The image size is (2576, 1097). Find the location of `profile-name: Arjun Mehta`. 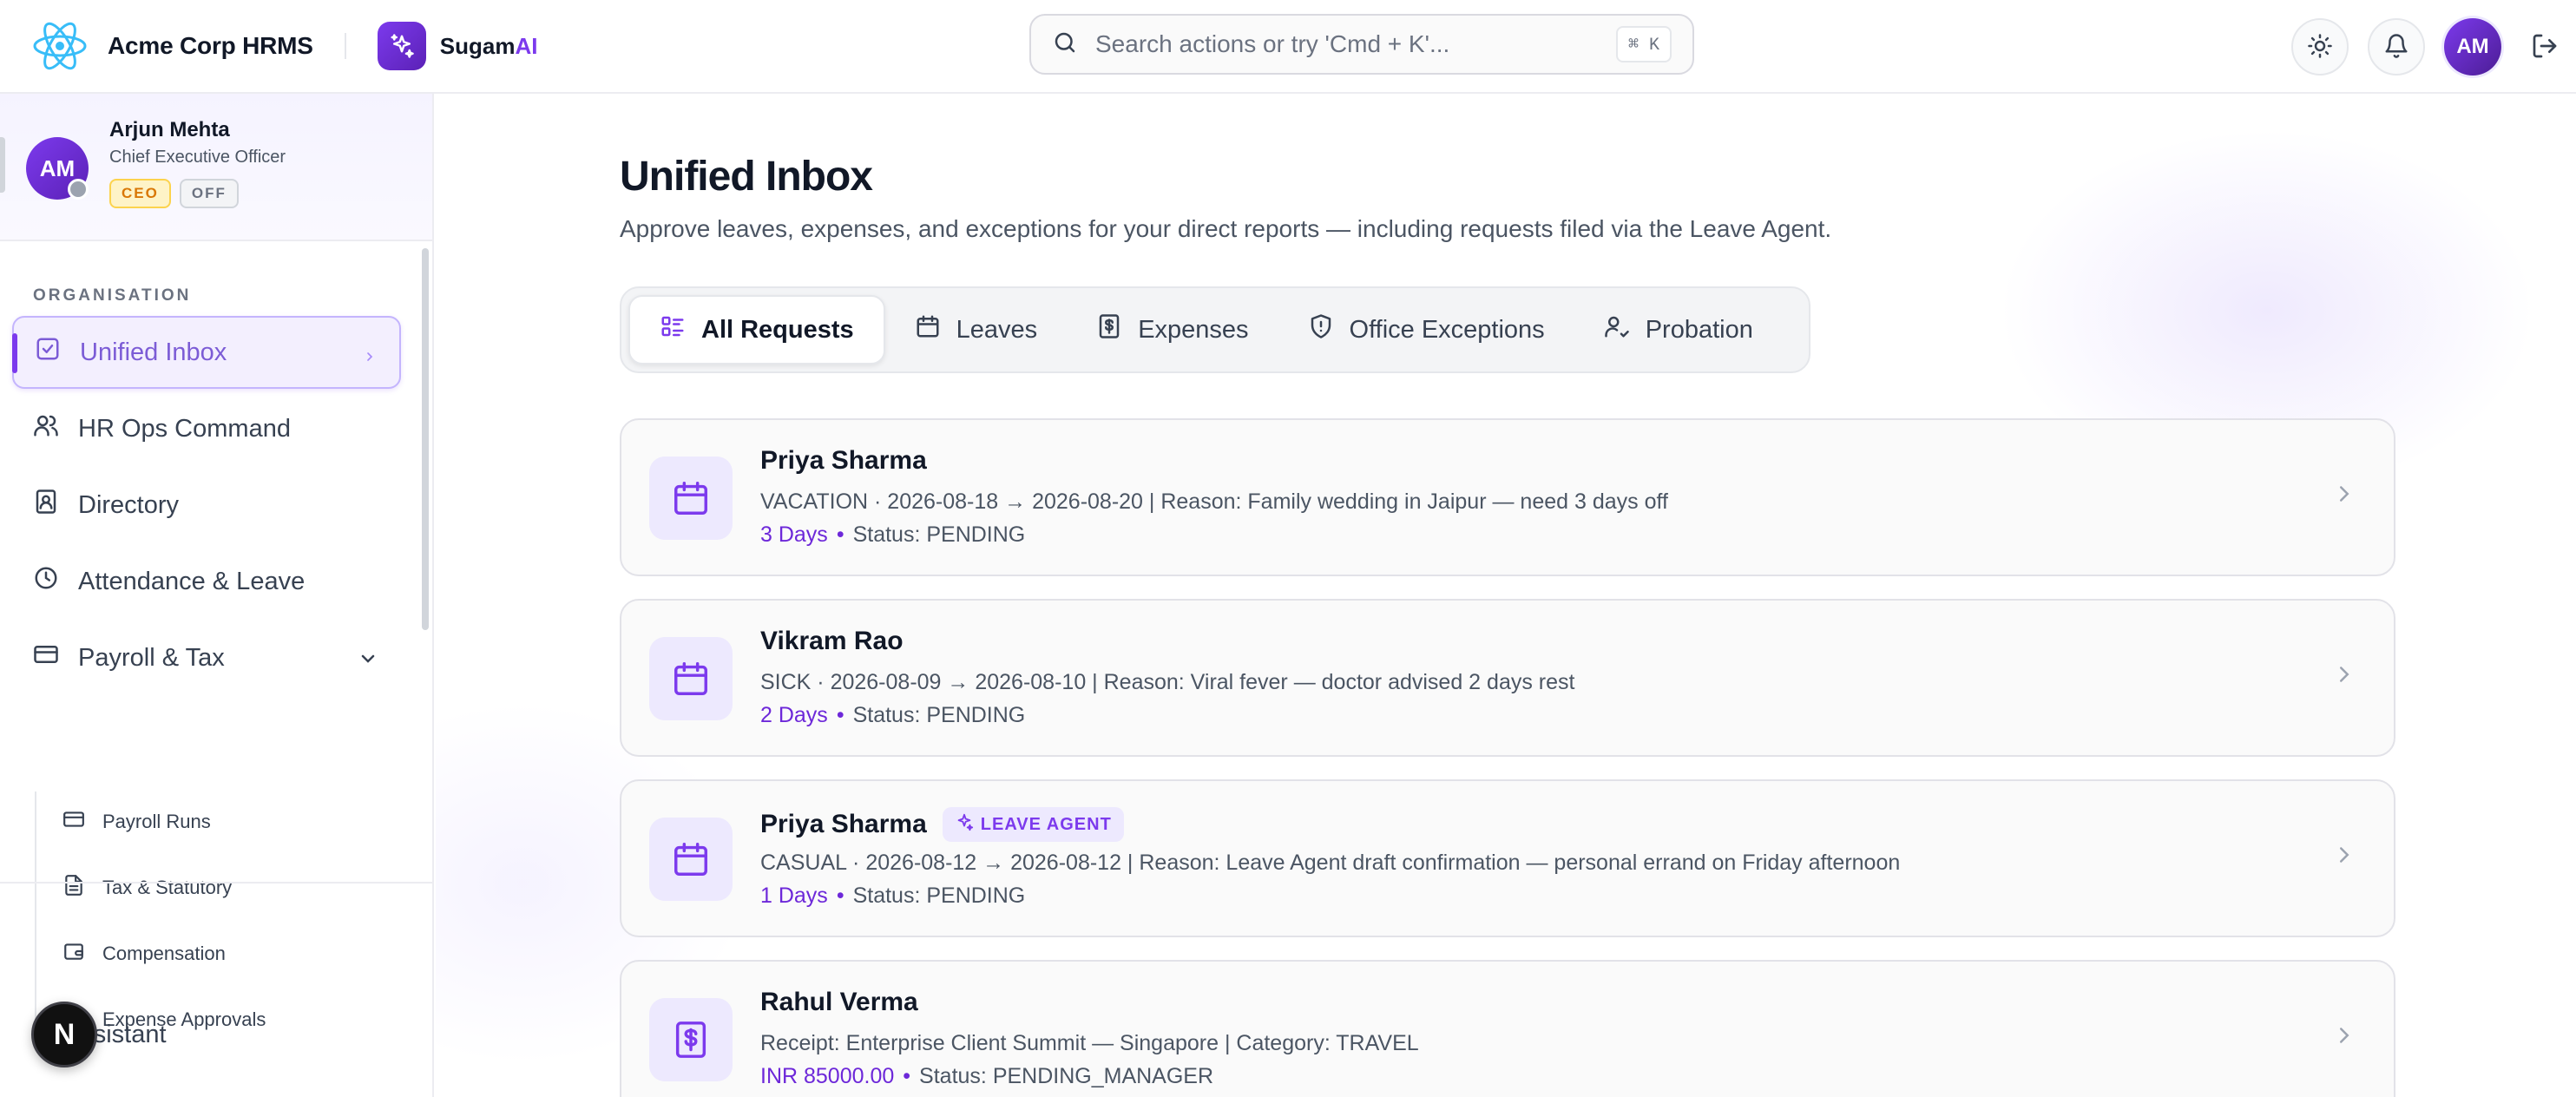

profile-name: Arjun Mehta is located at coordinates (169, 129).